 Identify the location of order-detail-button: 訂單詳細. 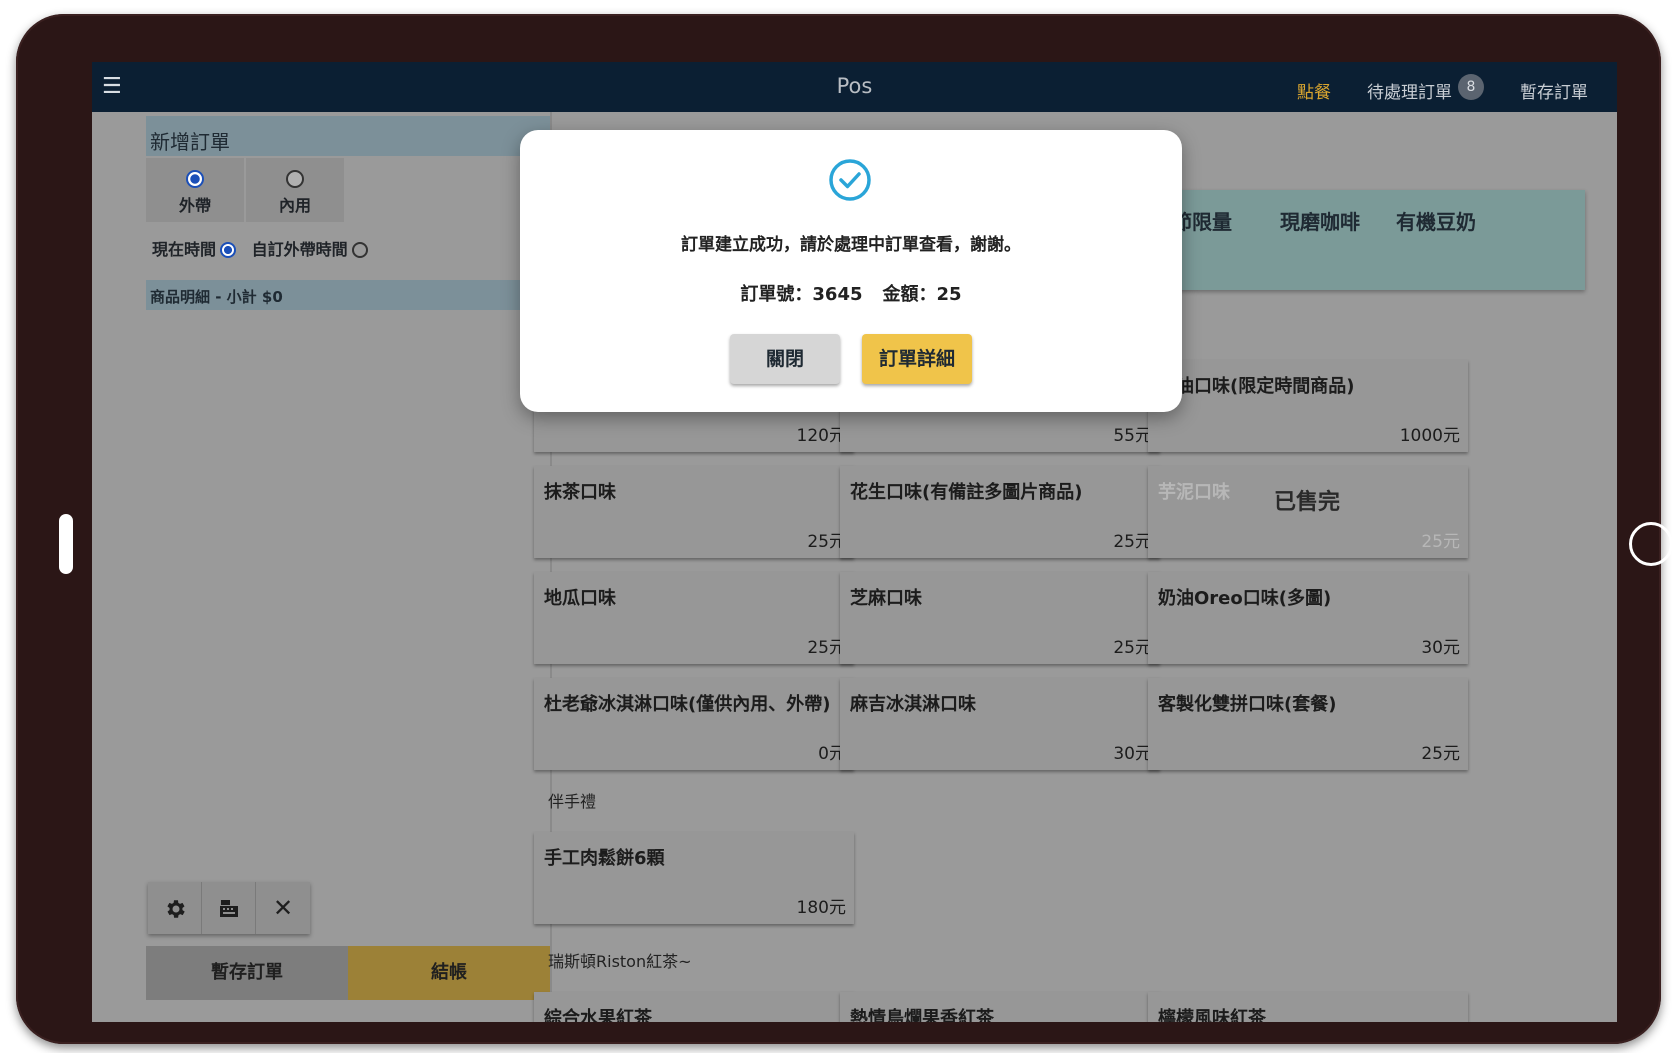
(917, 359).